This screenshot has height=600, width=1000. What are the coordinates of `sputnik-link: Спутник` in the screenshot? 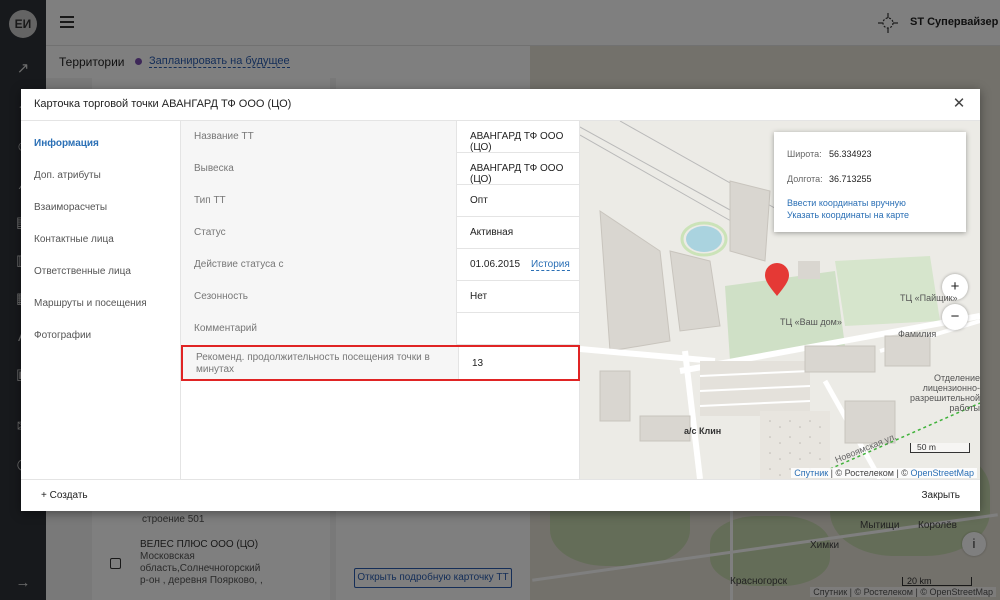 It's located at (811, 473).